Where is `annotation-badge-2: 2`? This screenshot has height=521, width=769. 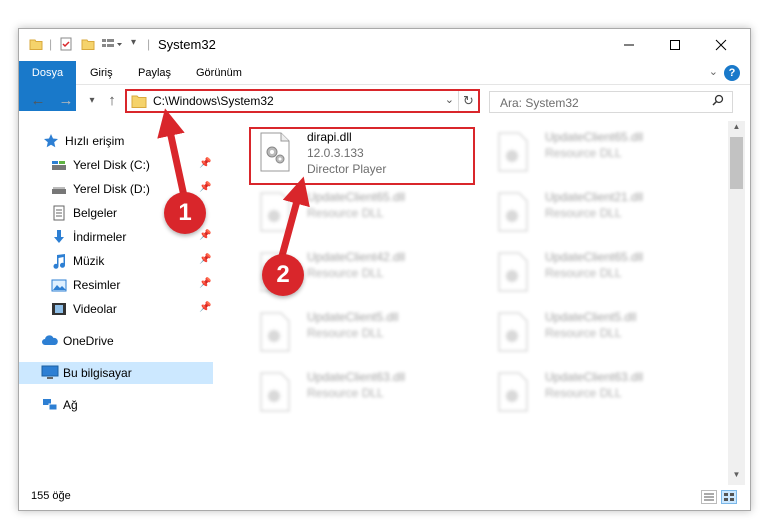 annotation-badge-2: 2 is located at coordinates (283, 275).